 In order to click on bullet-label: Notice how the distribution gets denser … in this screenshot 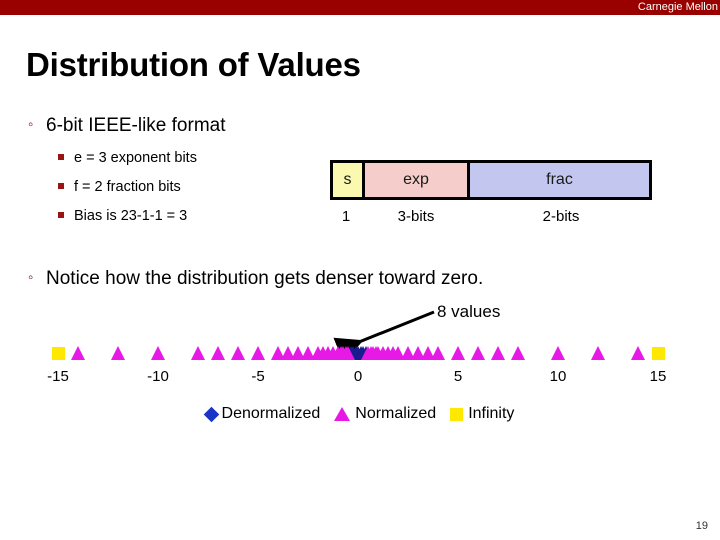, I will do `click(265, 278)`.